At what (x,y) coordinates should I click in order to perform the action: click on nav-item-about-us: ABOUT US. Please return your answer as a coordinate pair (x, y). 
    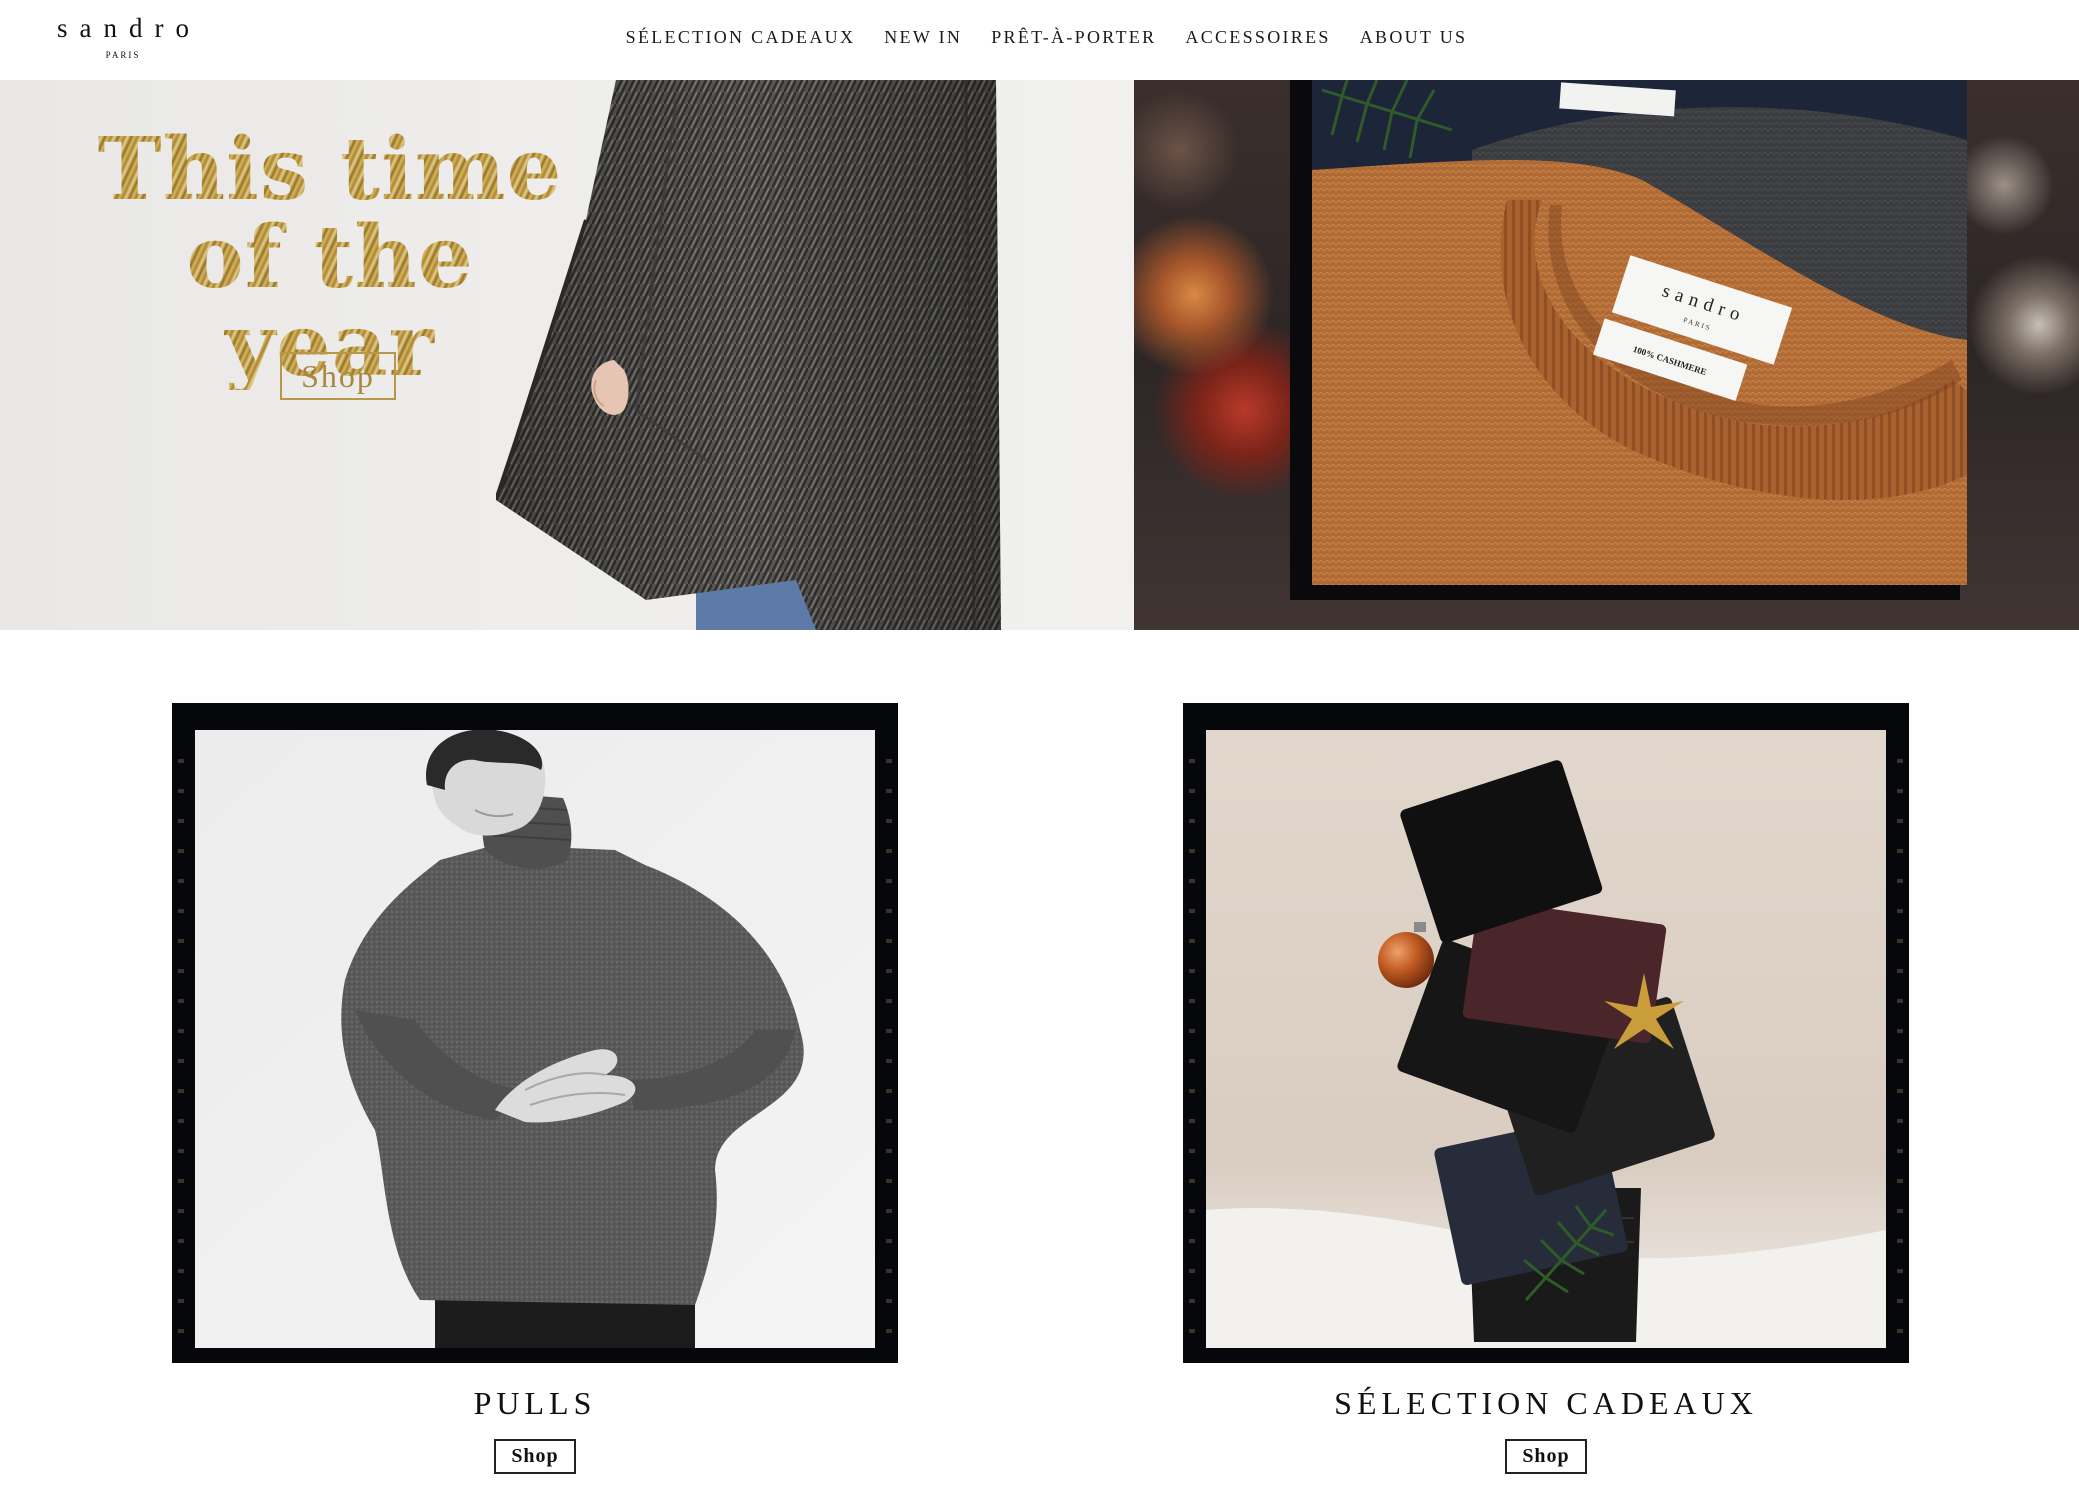
    Looking at the image, I should click on (1414, 37).